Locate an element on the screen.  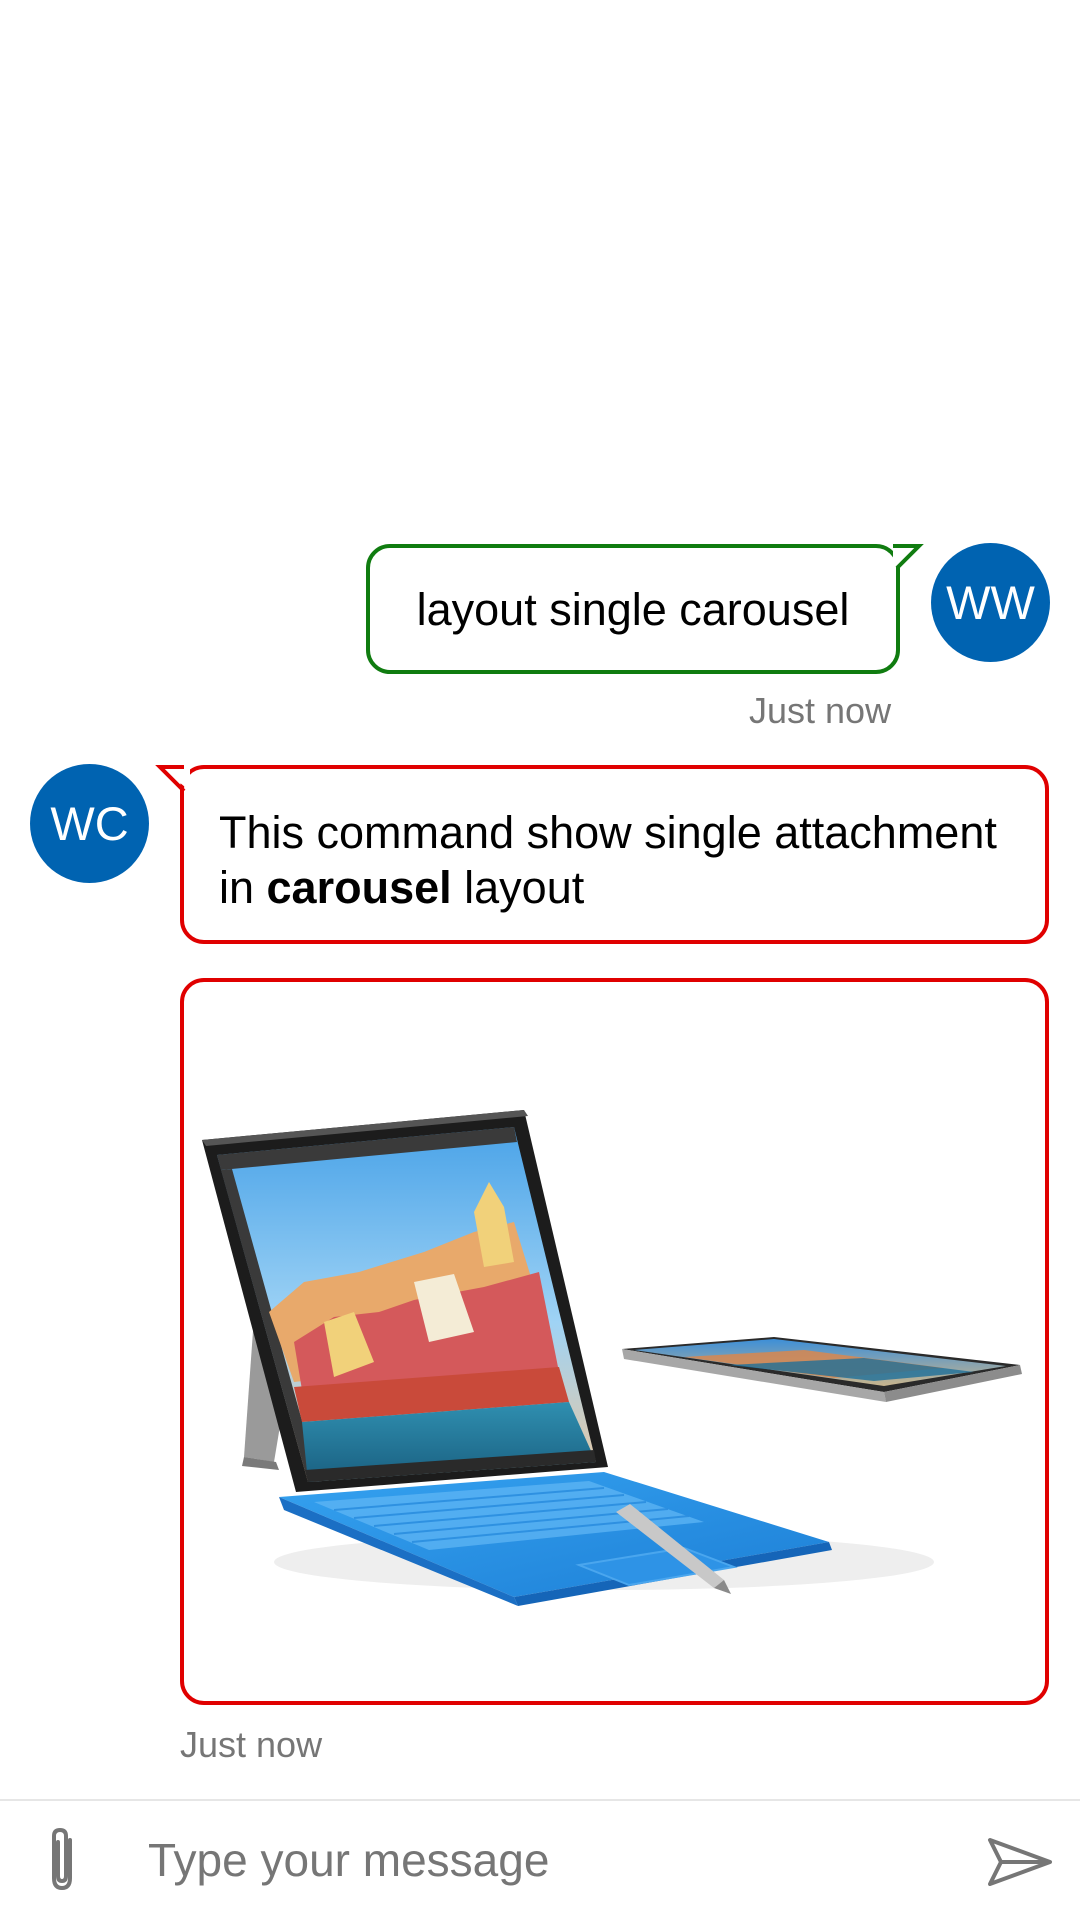
user-message-text: layout single carousel is located at coordinates (633, 609).